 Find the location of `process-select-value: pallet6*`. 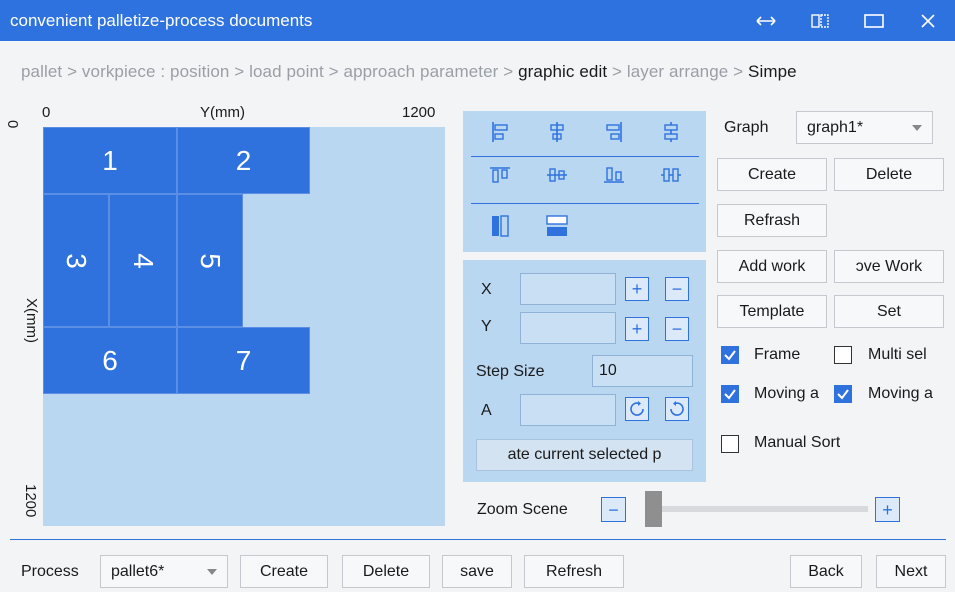

process-select-value: pallet6* is located at coordinates (138, 571).